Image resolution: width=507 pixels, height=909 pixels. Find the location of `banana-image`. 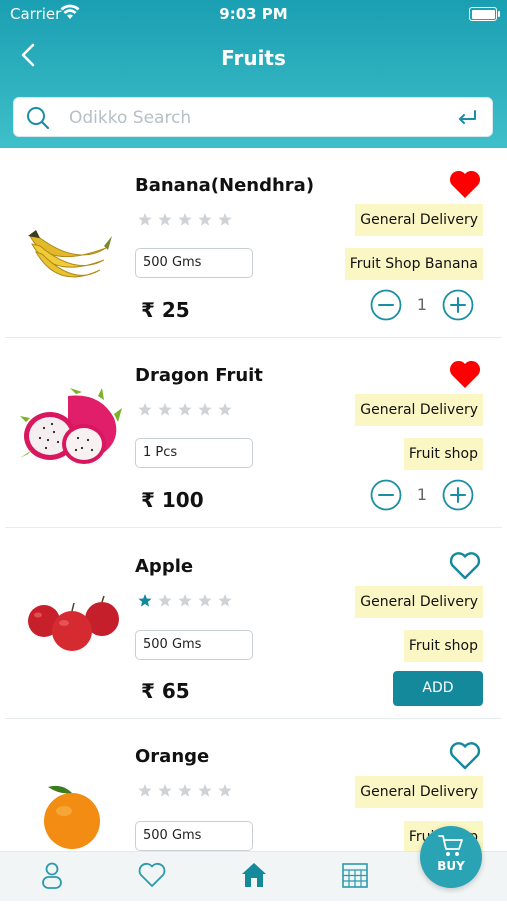

banana-image is located at coordinates (70, 254).